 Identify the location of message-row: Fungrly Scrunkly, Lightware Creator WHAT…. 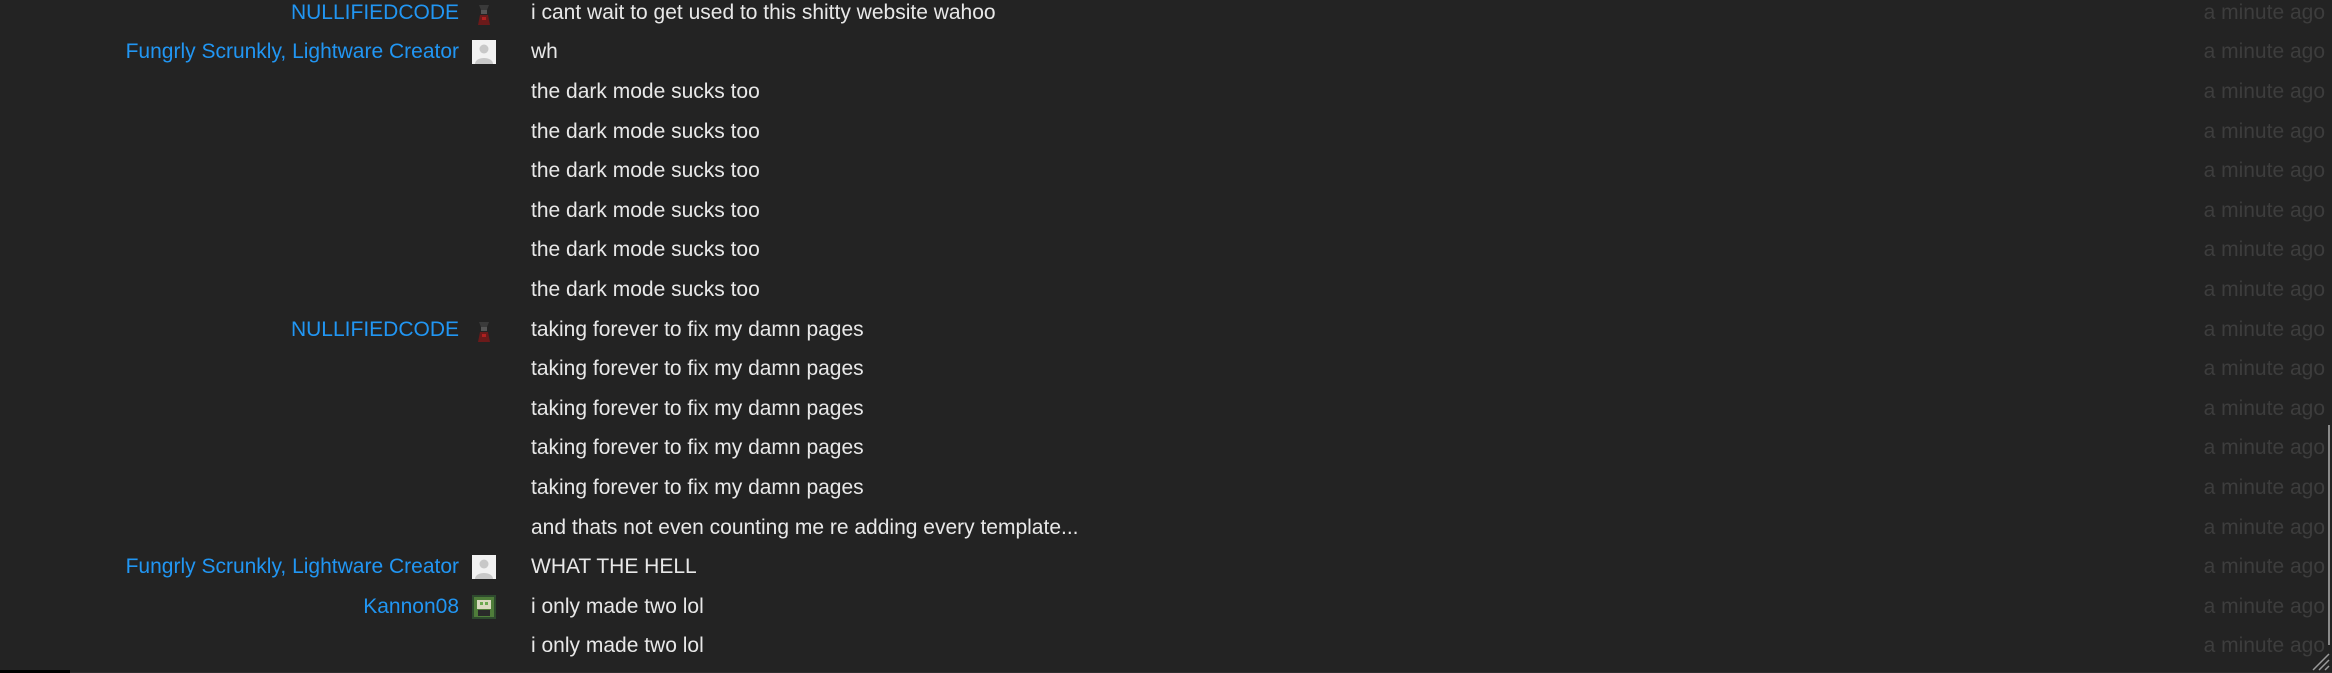
(1166, 567).